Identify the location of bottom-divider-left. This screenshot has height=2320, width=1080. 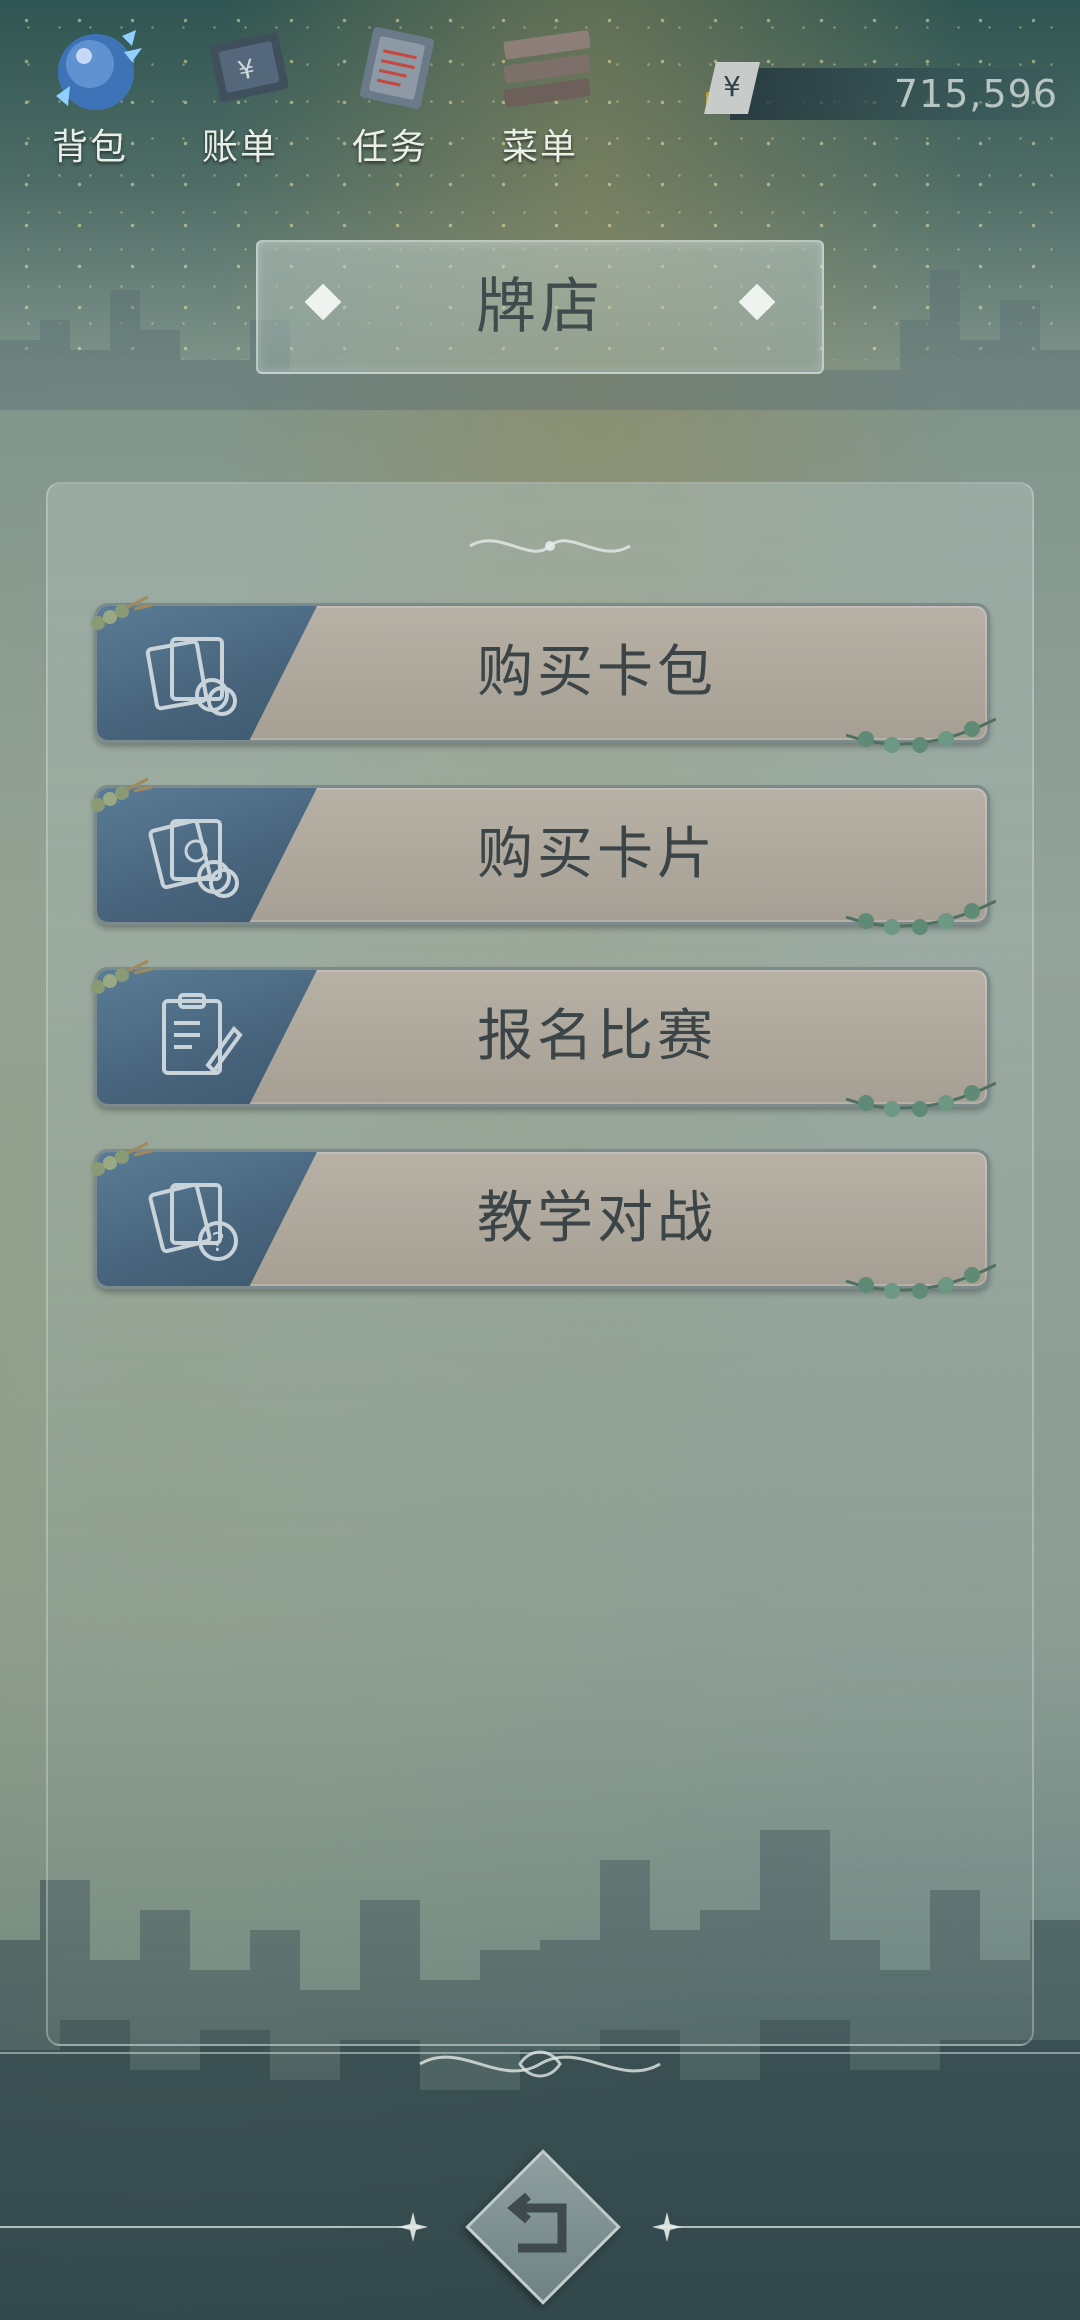
(210, 2227).